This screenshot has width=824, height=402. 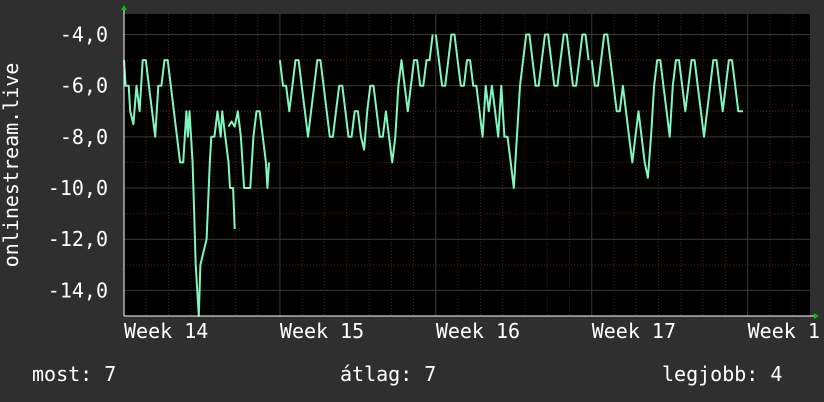 What do you see at coordinates (78, 188) in the screenshot?
I see `y-tick-label: -10,0` at bounding box center [78, 188].